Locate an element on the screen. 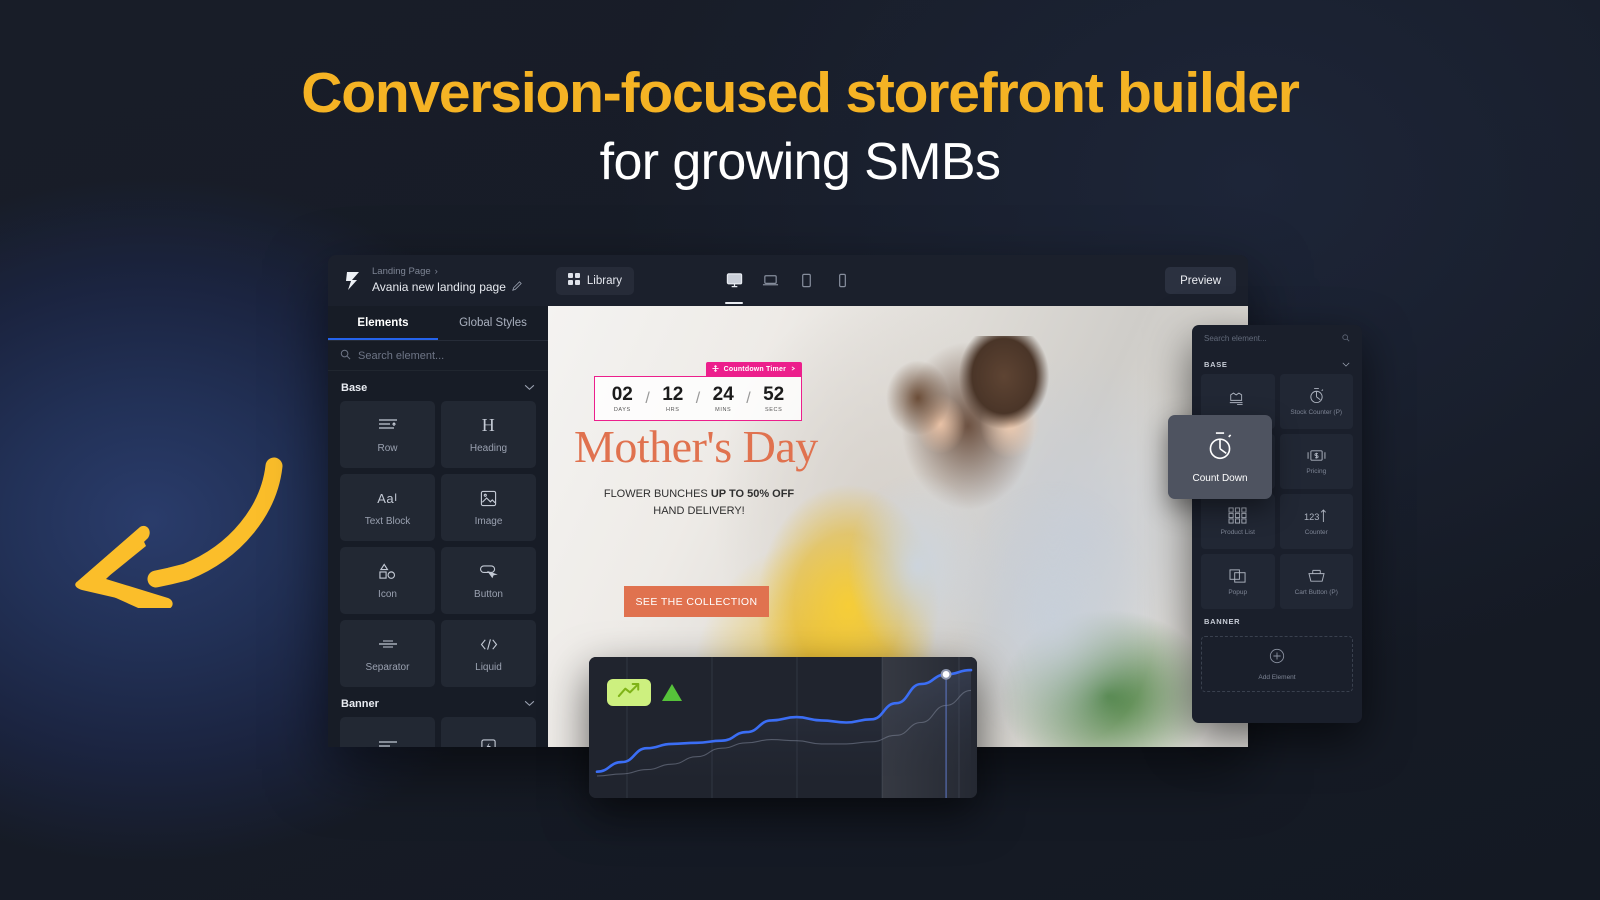 The height and width of the screenshot is (900, 1600). floating-panel-section-banner-title: BANNER is located at coordinates (1222, 621).